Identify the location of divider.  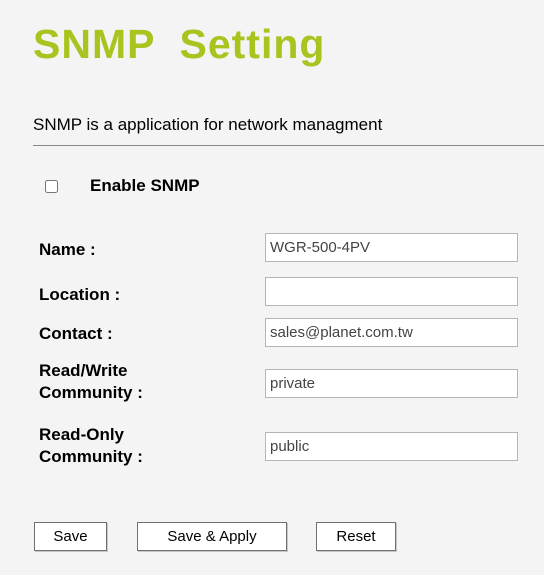
(288, 145).